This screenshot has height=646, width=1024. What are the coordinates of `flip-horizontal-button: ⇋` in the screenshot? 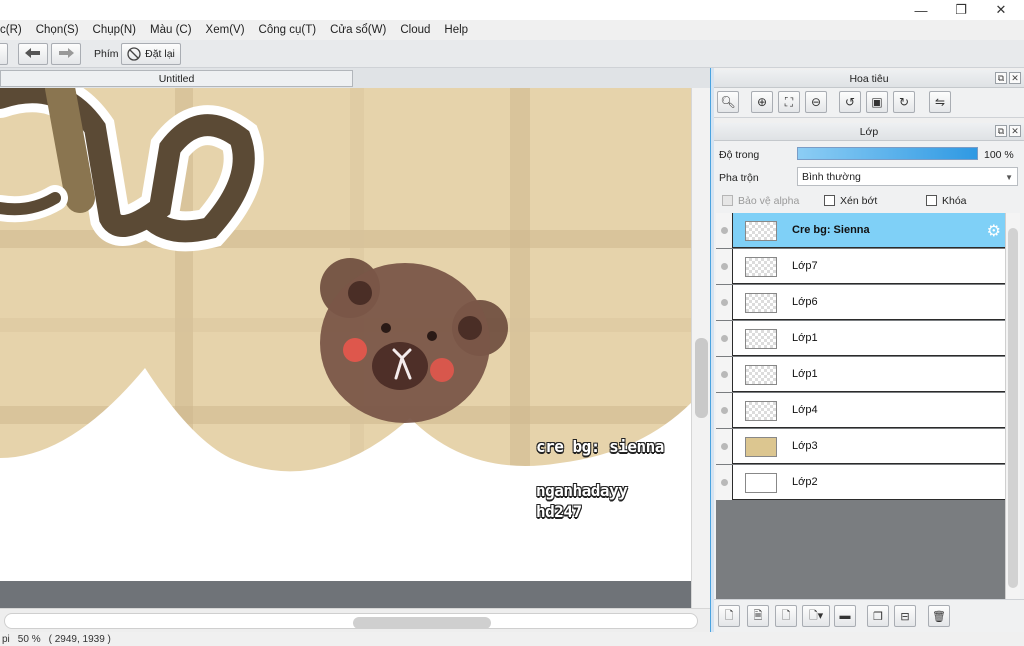 It's located at (940, 102).